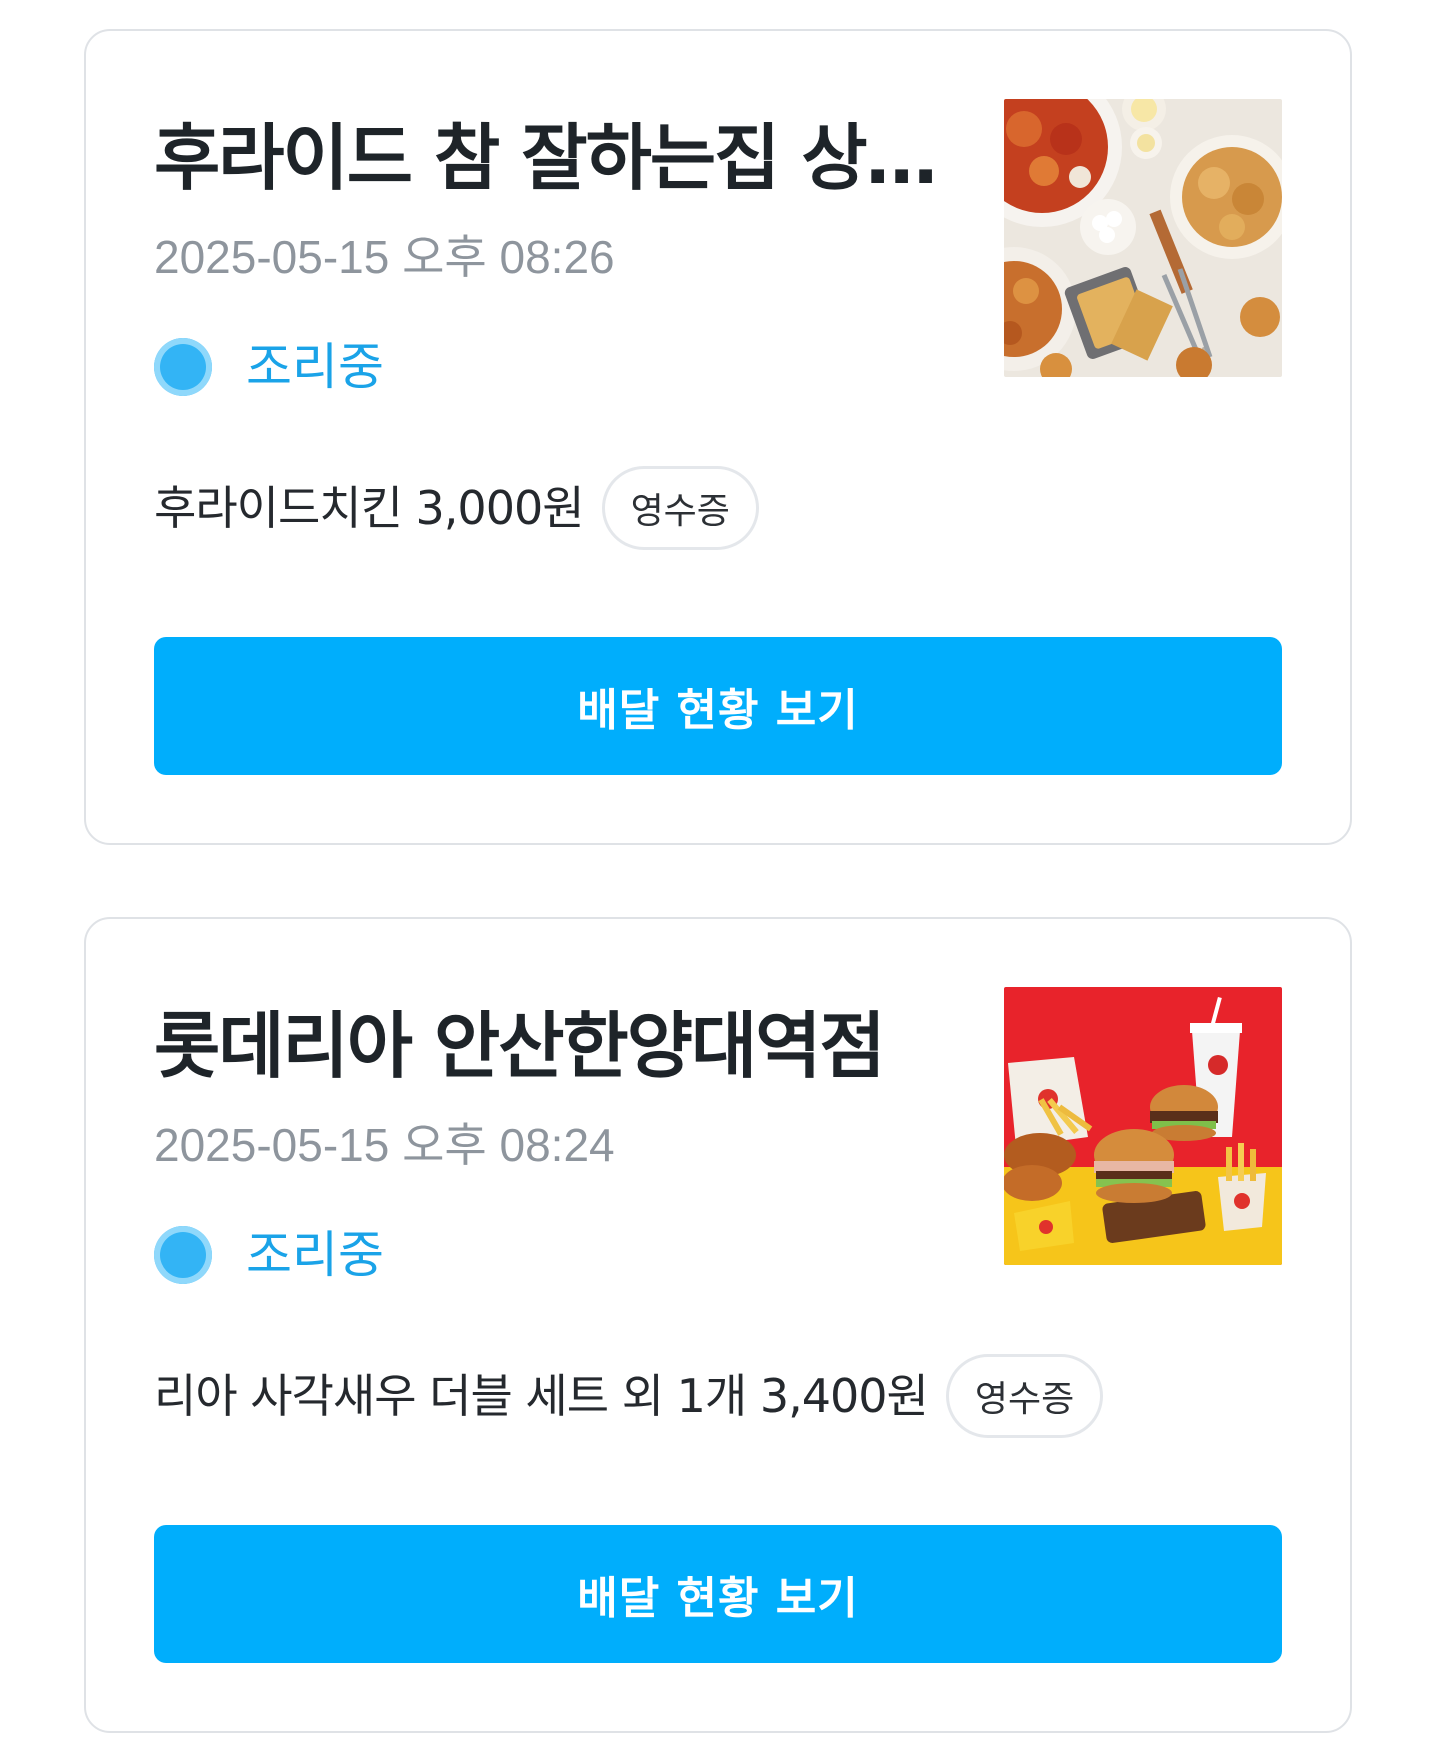 Image resolution: width=1440 pixels, height=1747 pixels. What do you see at coordinates (541, 1396) in the screenshot?
I see `menu-summary: 리아 사각새우 더블 세트 외 1개 3,400원` at bounding box center [541, 1396].